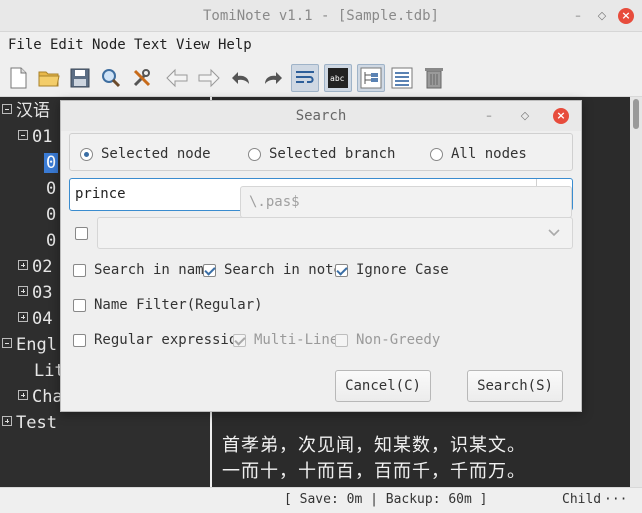  I want to click on tree-item: 03, so click(35, 293).